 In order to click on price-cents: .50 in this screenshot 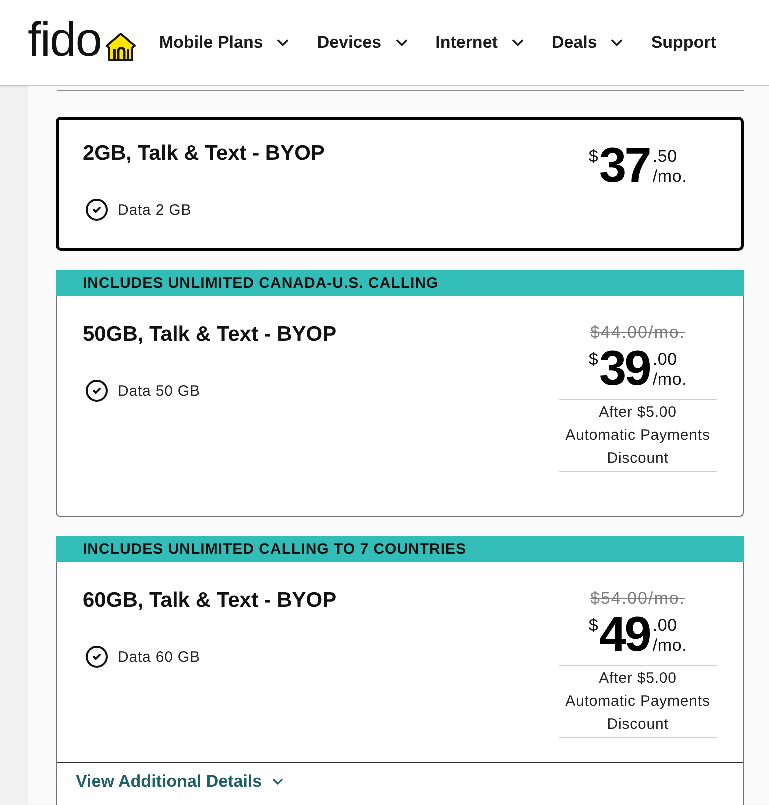, I will do `click(665, 157)`.